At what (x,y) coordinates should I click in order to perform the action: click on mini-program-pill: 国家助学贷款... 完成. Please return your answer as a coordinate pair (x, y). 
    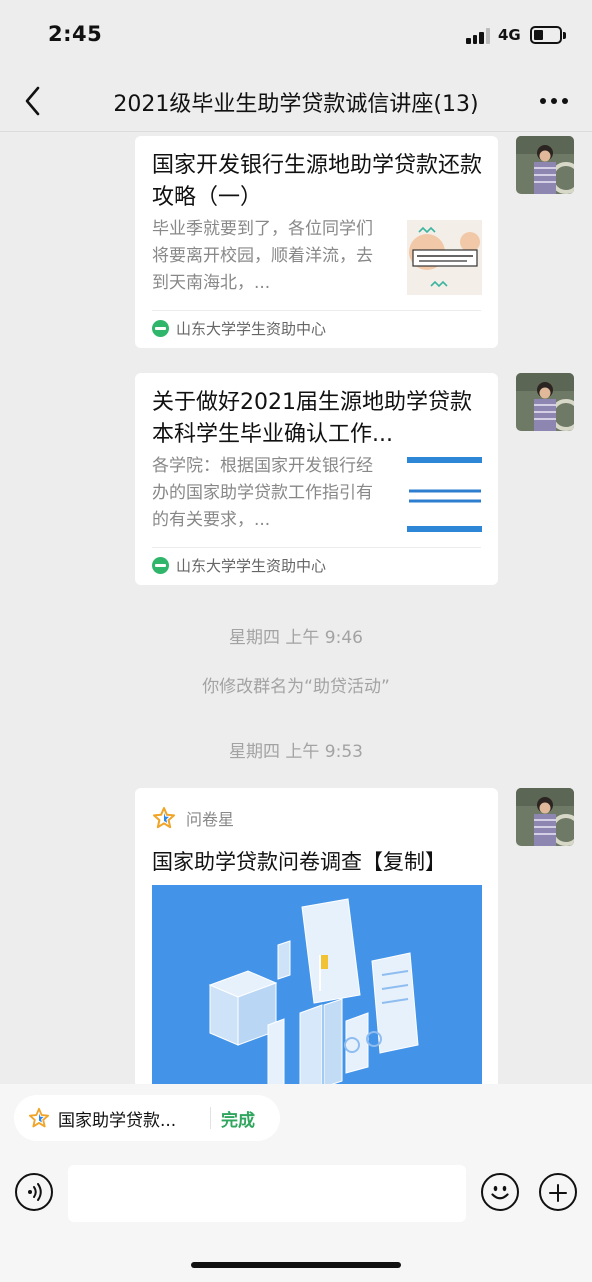
    Looking at the image, I should click on (147, 1118).